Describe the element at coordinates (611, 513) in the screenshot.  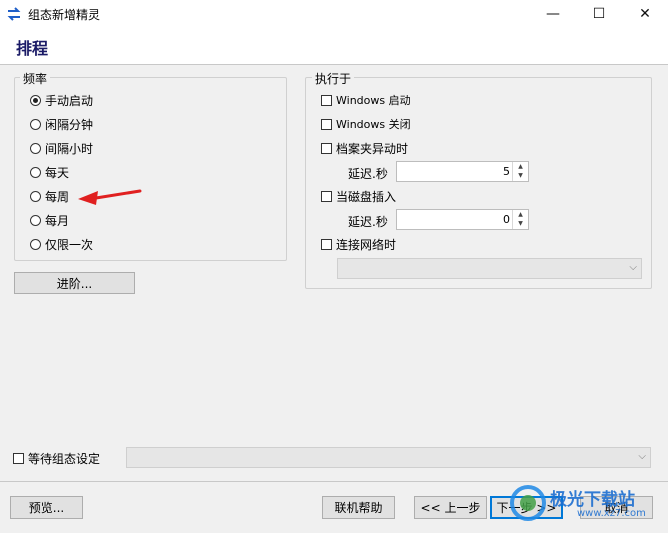
I see `watermark-url: www.xz7.com` at that location.